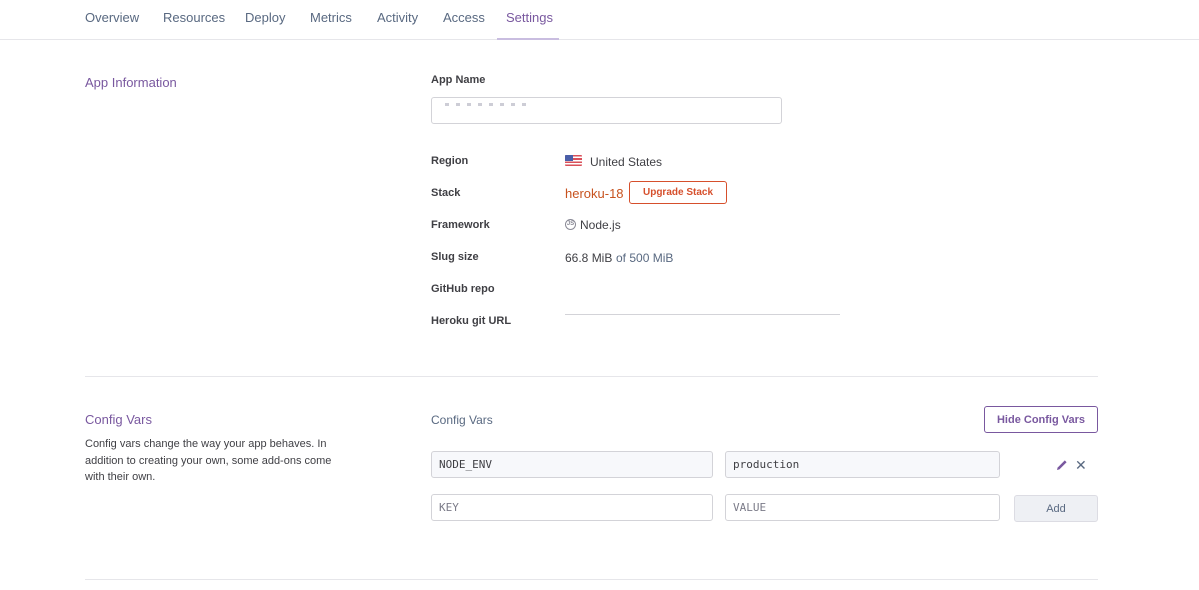  What do you see at coordinates (1041, 419) in the screenshot?
I see `hide-config-vars-button: Hide Config Vars` at bounding box center [1041, 419].